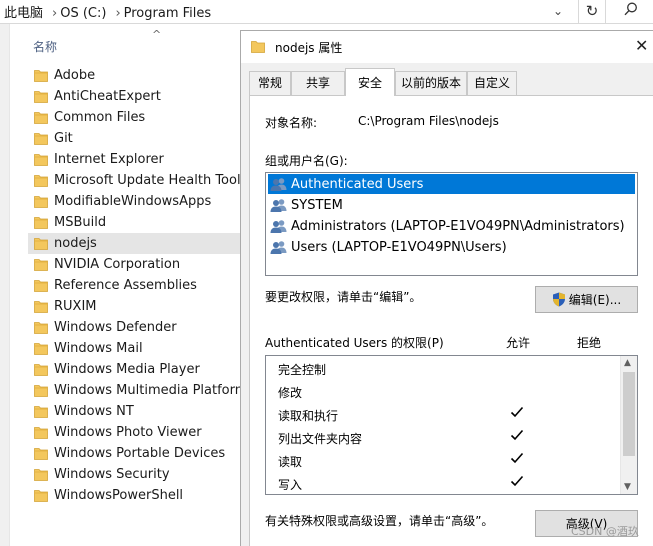 The image size is (653, 546). I want to click on file-row: AntiCheatExpert, so click(135, 96).